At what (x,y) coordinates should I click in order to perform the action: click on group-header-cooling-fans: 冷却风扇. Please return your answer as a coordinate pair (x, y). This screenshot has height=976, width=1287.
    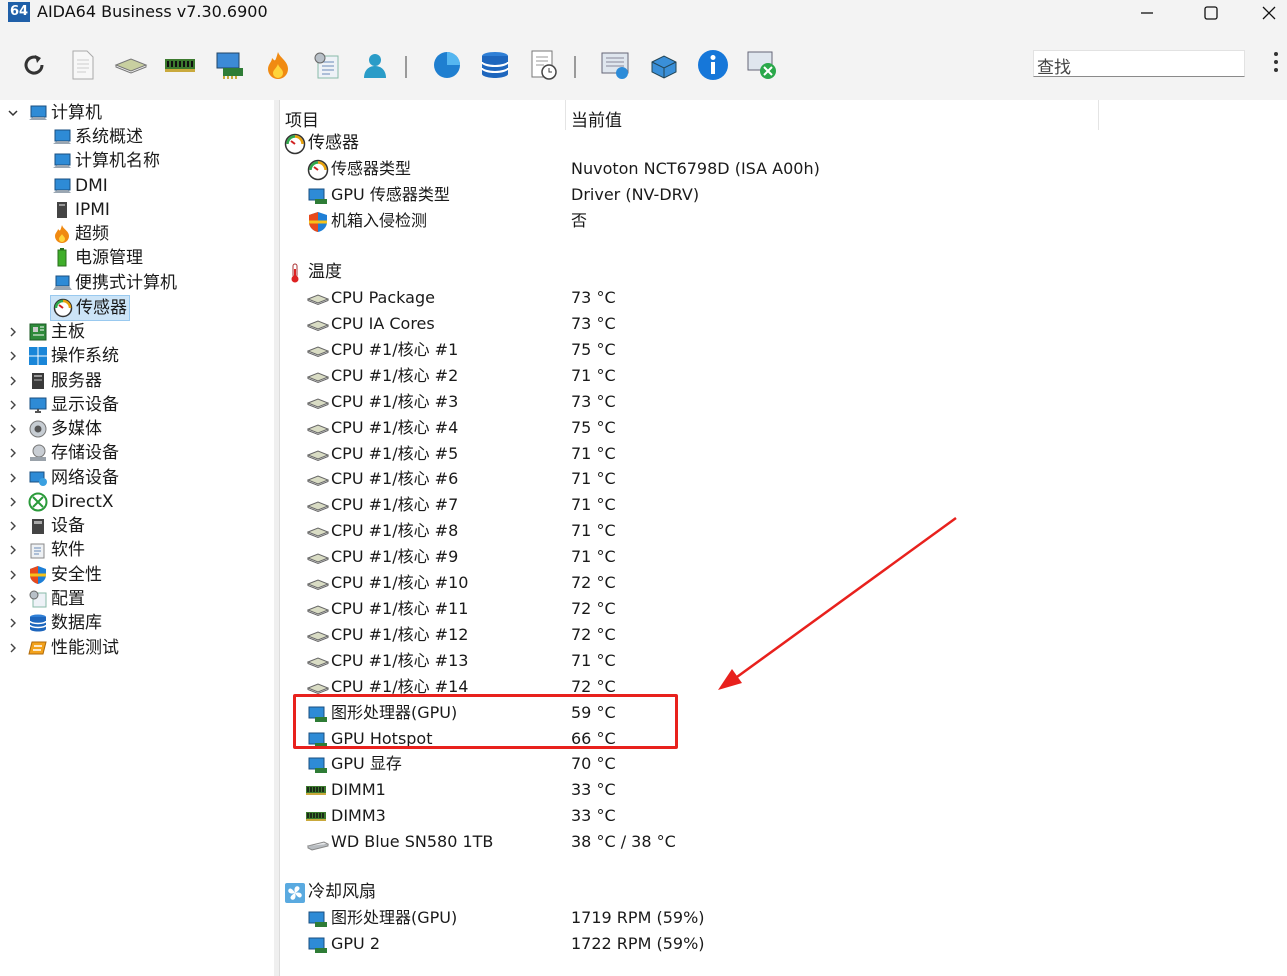
    Looking at the image, I should click on (780, 892).